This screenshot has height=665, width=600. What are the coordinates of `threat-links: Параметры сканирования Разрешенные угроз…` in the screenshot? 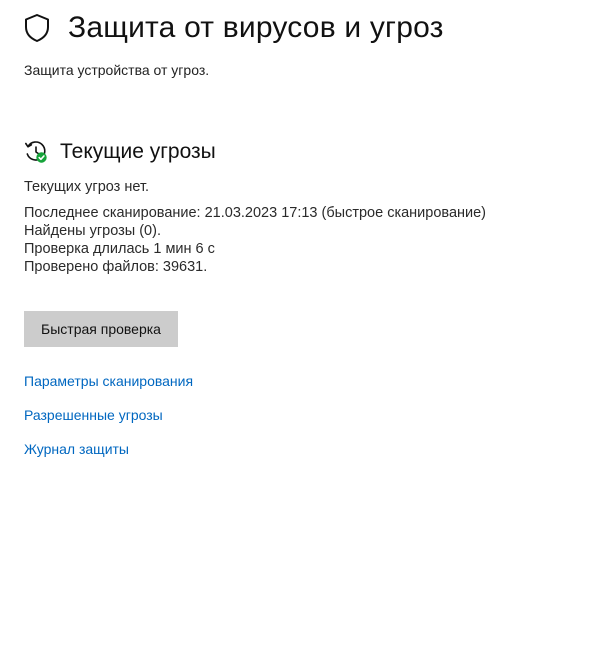 It's located at (108, 423).